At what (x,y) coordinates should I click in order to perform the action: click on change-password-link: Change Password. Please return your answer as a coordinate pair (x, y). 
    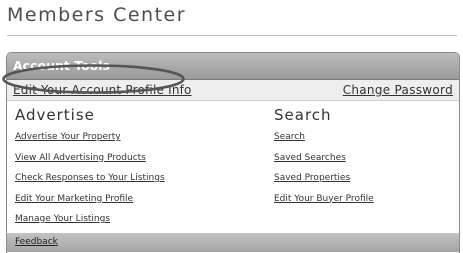
    Looking at the image, I should click on (398, 90).